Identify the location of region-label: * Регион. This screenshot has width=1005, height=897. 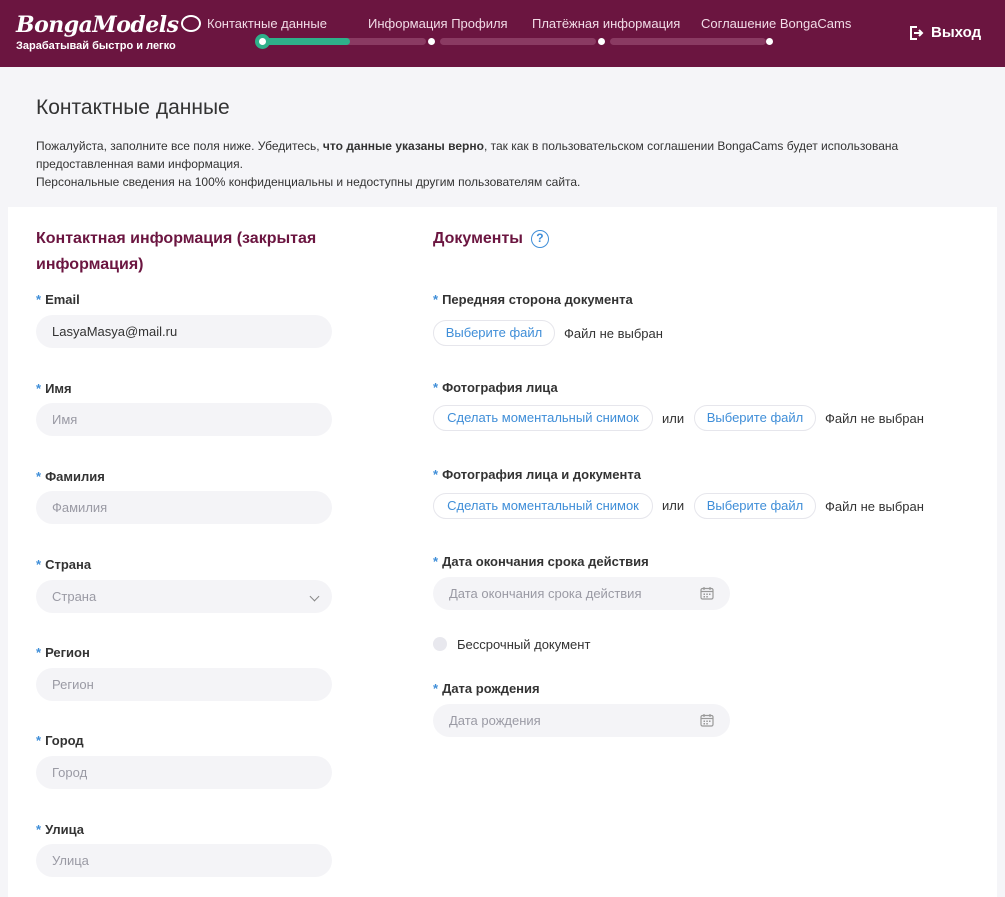
(63, 652).